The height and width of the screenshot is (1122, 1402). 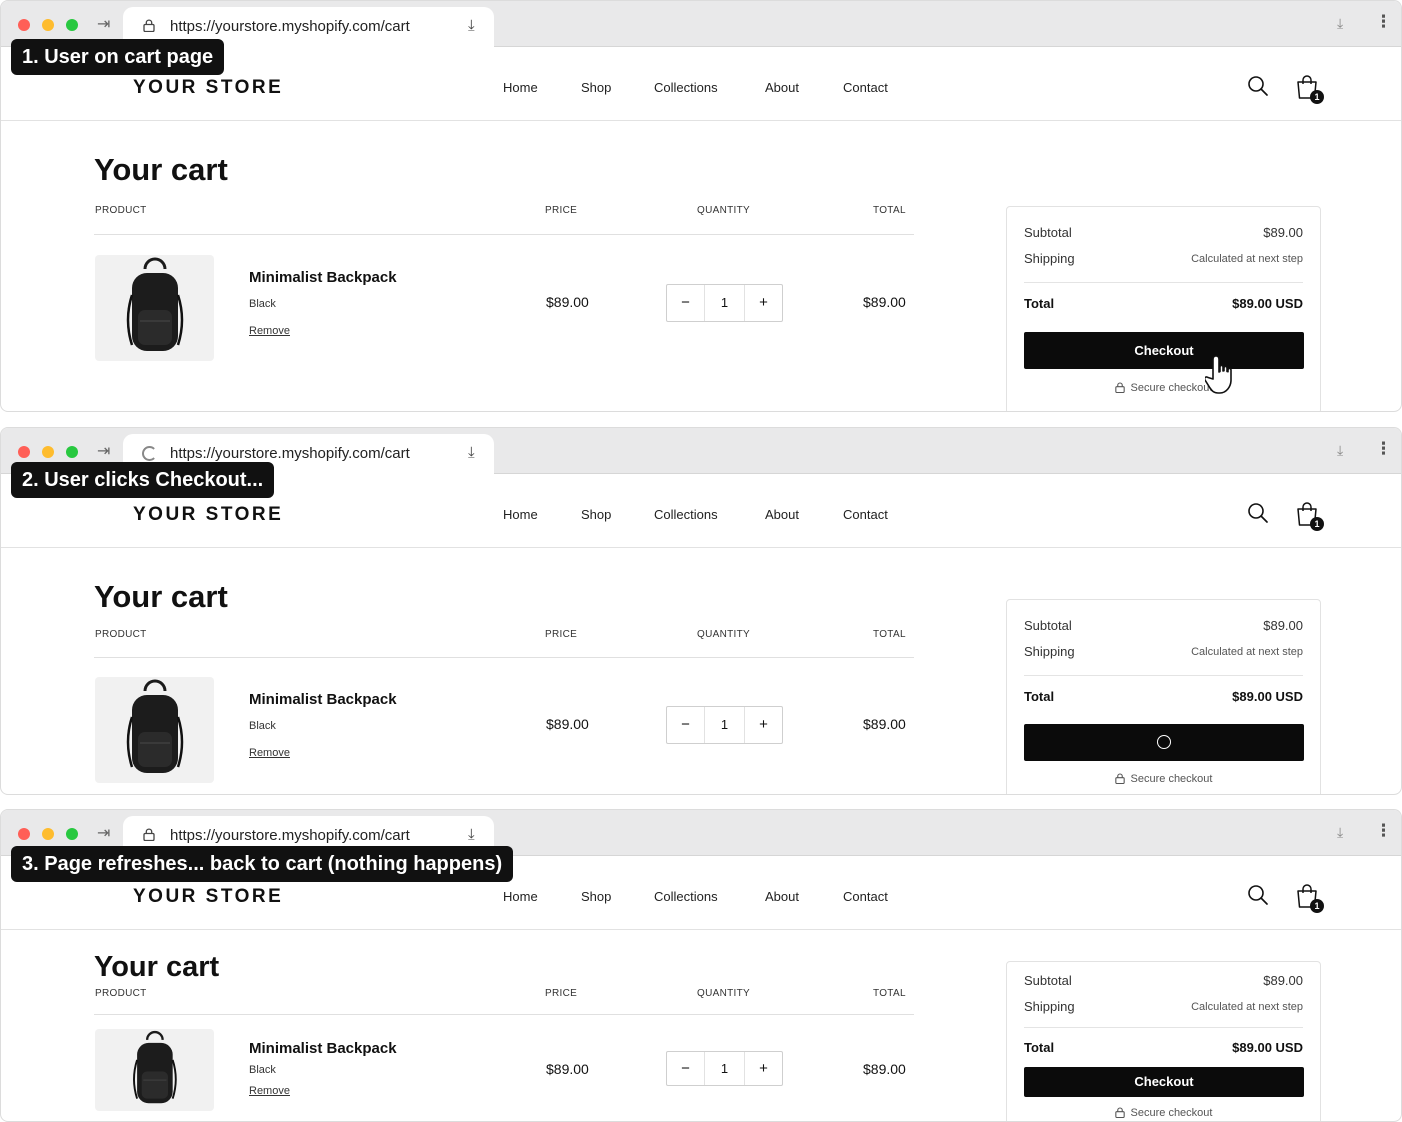 I want to click on total-label: Total, so click(x=1039, y=696).